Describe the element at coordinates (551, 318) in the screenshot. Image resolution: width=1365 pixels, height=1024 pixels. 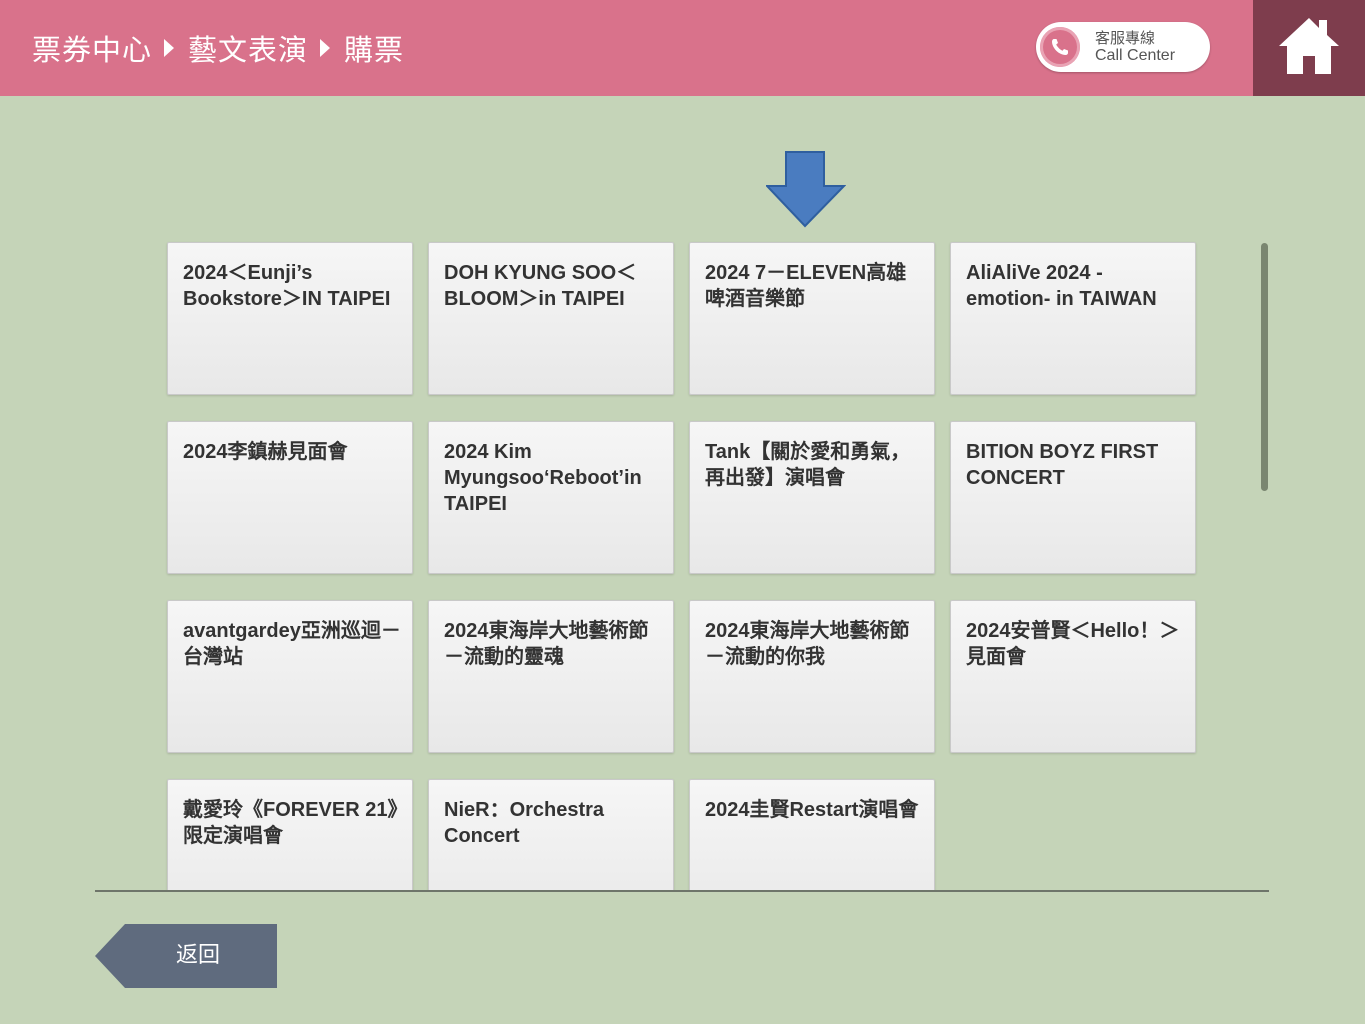
I see `event-card: DOH KYUNG SOO＜BLOOM＞in TAIPEI` at that location.